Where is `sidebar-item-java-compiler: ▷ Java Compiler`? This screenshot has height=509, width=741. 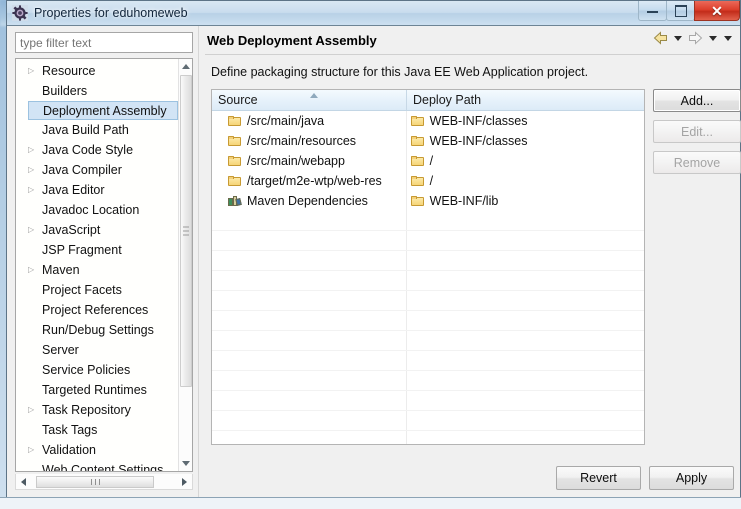
sidebar-item-java-compiler: ▷ Java Compiler is located at coordinates (97, 170).